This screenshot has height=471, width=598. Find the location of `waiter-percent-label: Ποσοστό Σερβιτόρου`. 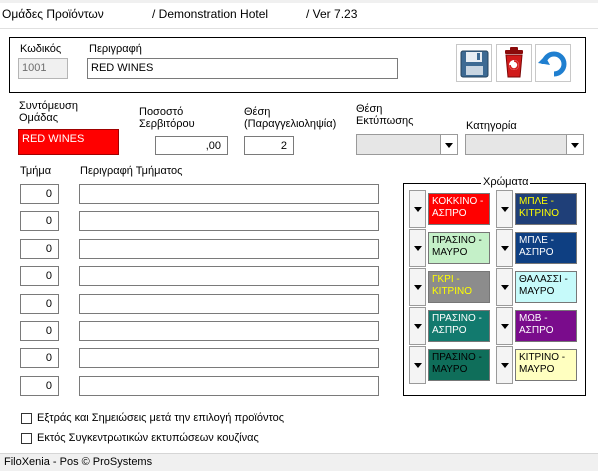

waiter-percent-label: Ποσοστό Σερβιτόρου is located at coordinates (167, 118).